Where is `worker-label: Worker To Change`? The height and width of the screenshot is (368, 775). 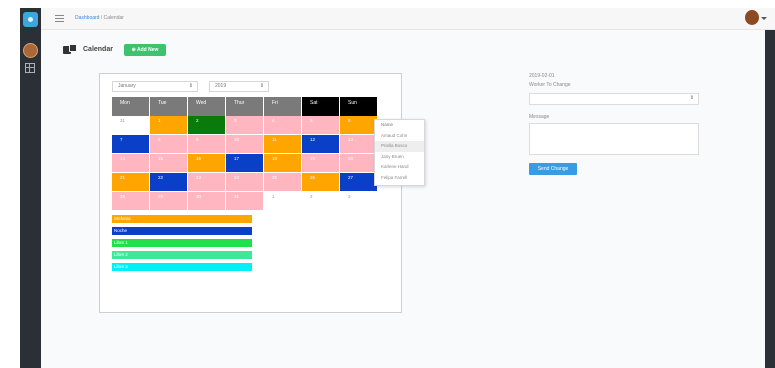
worker-label: Worker To Change is located at coordinates (550, 85).